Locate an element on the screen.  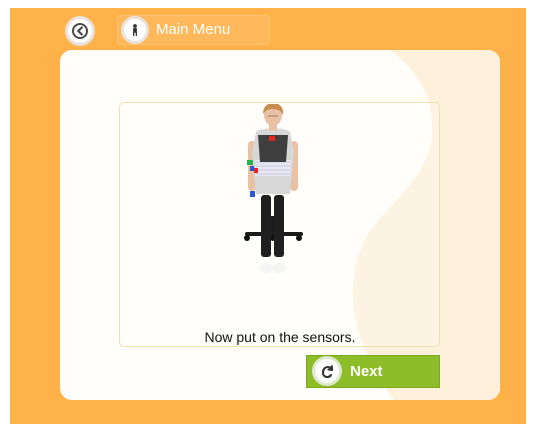
next-label: Next is located at coordinates (366, 372).